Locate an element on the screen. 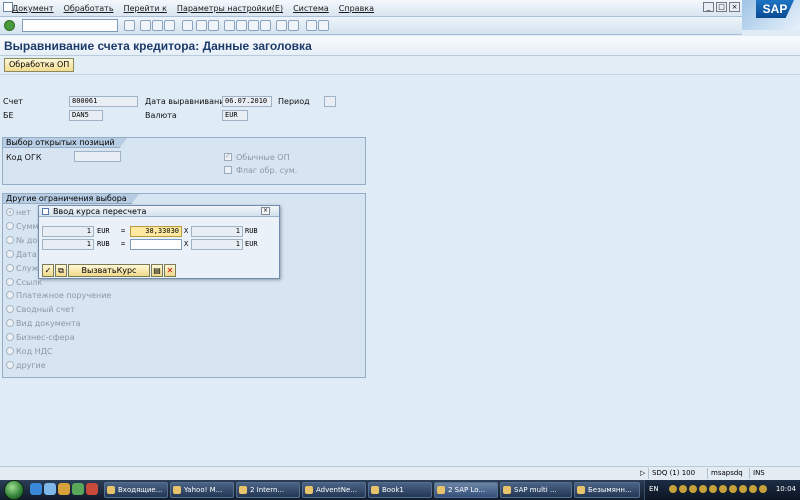  app2-quicklaunch-icon is located at coordinates (92, 489).